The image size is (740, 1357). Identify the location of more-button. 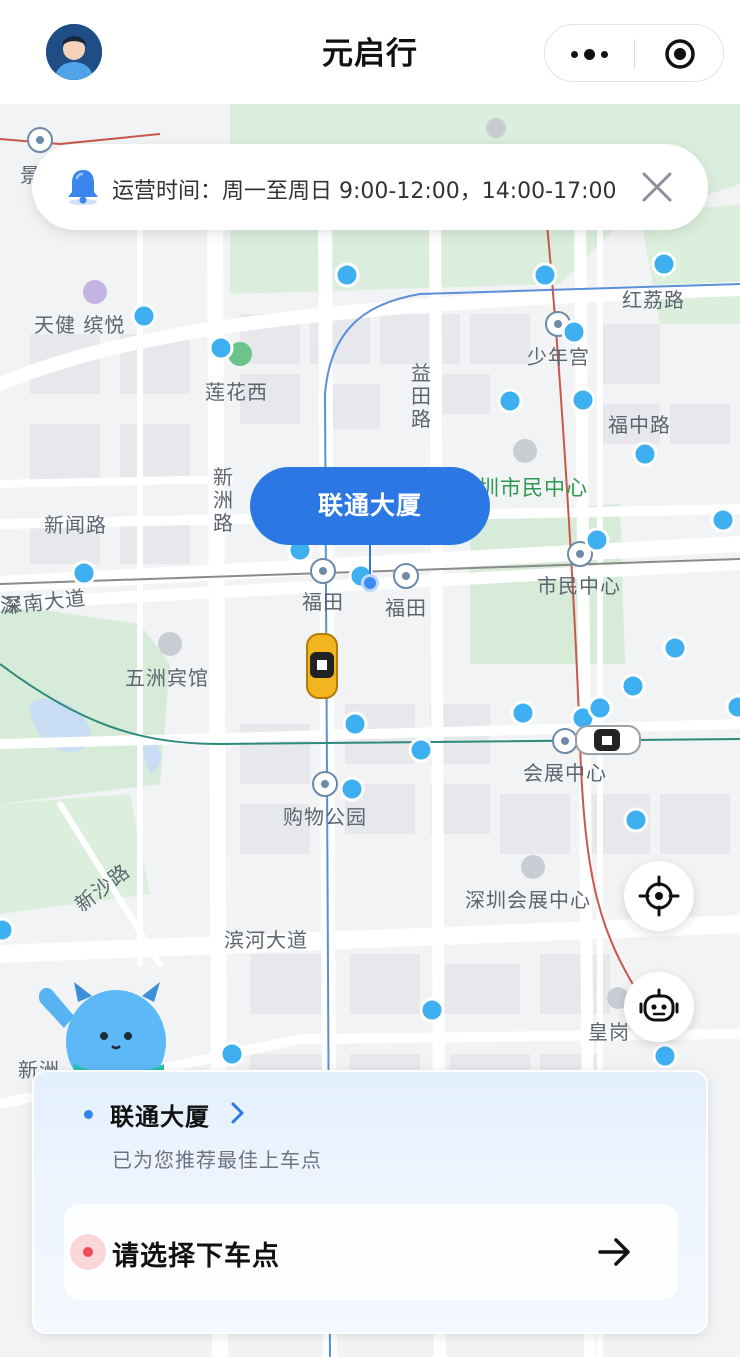
(589, 54).